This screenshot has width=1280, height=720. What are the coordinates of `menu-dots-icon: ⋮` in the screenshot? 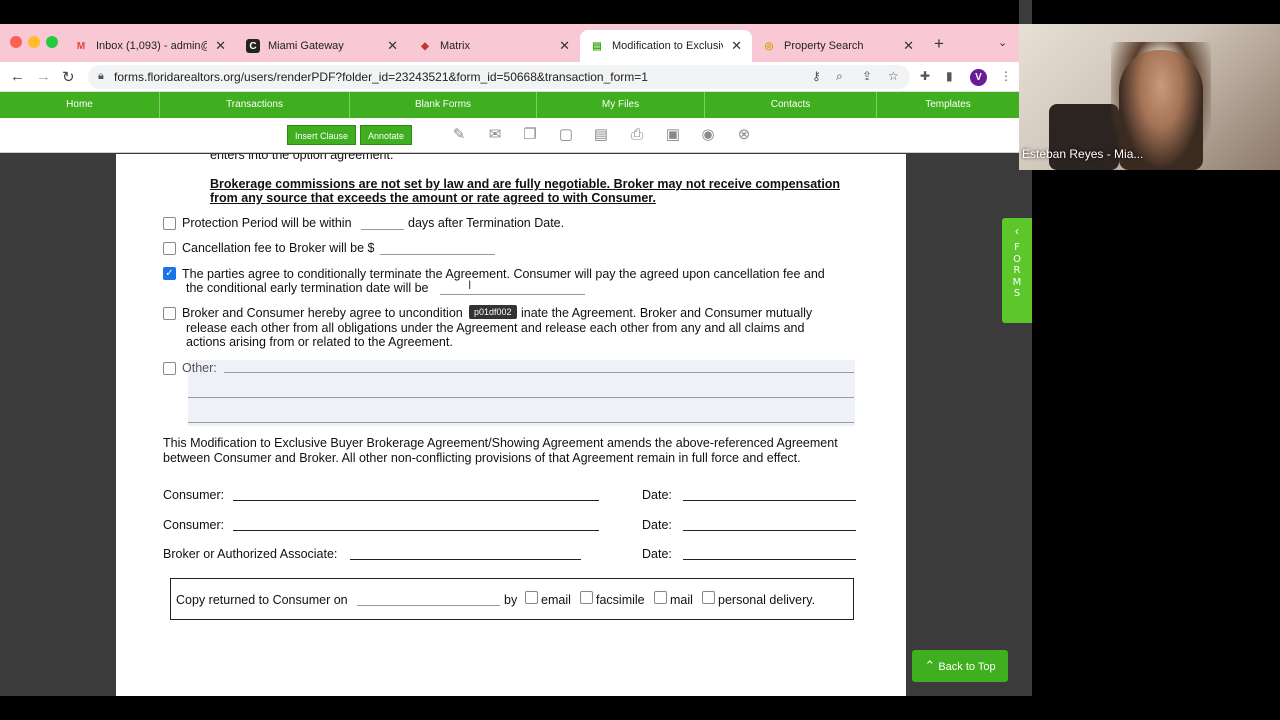 It's located at (1006, 76).